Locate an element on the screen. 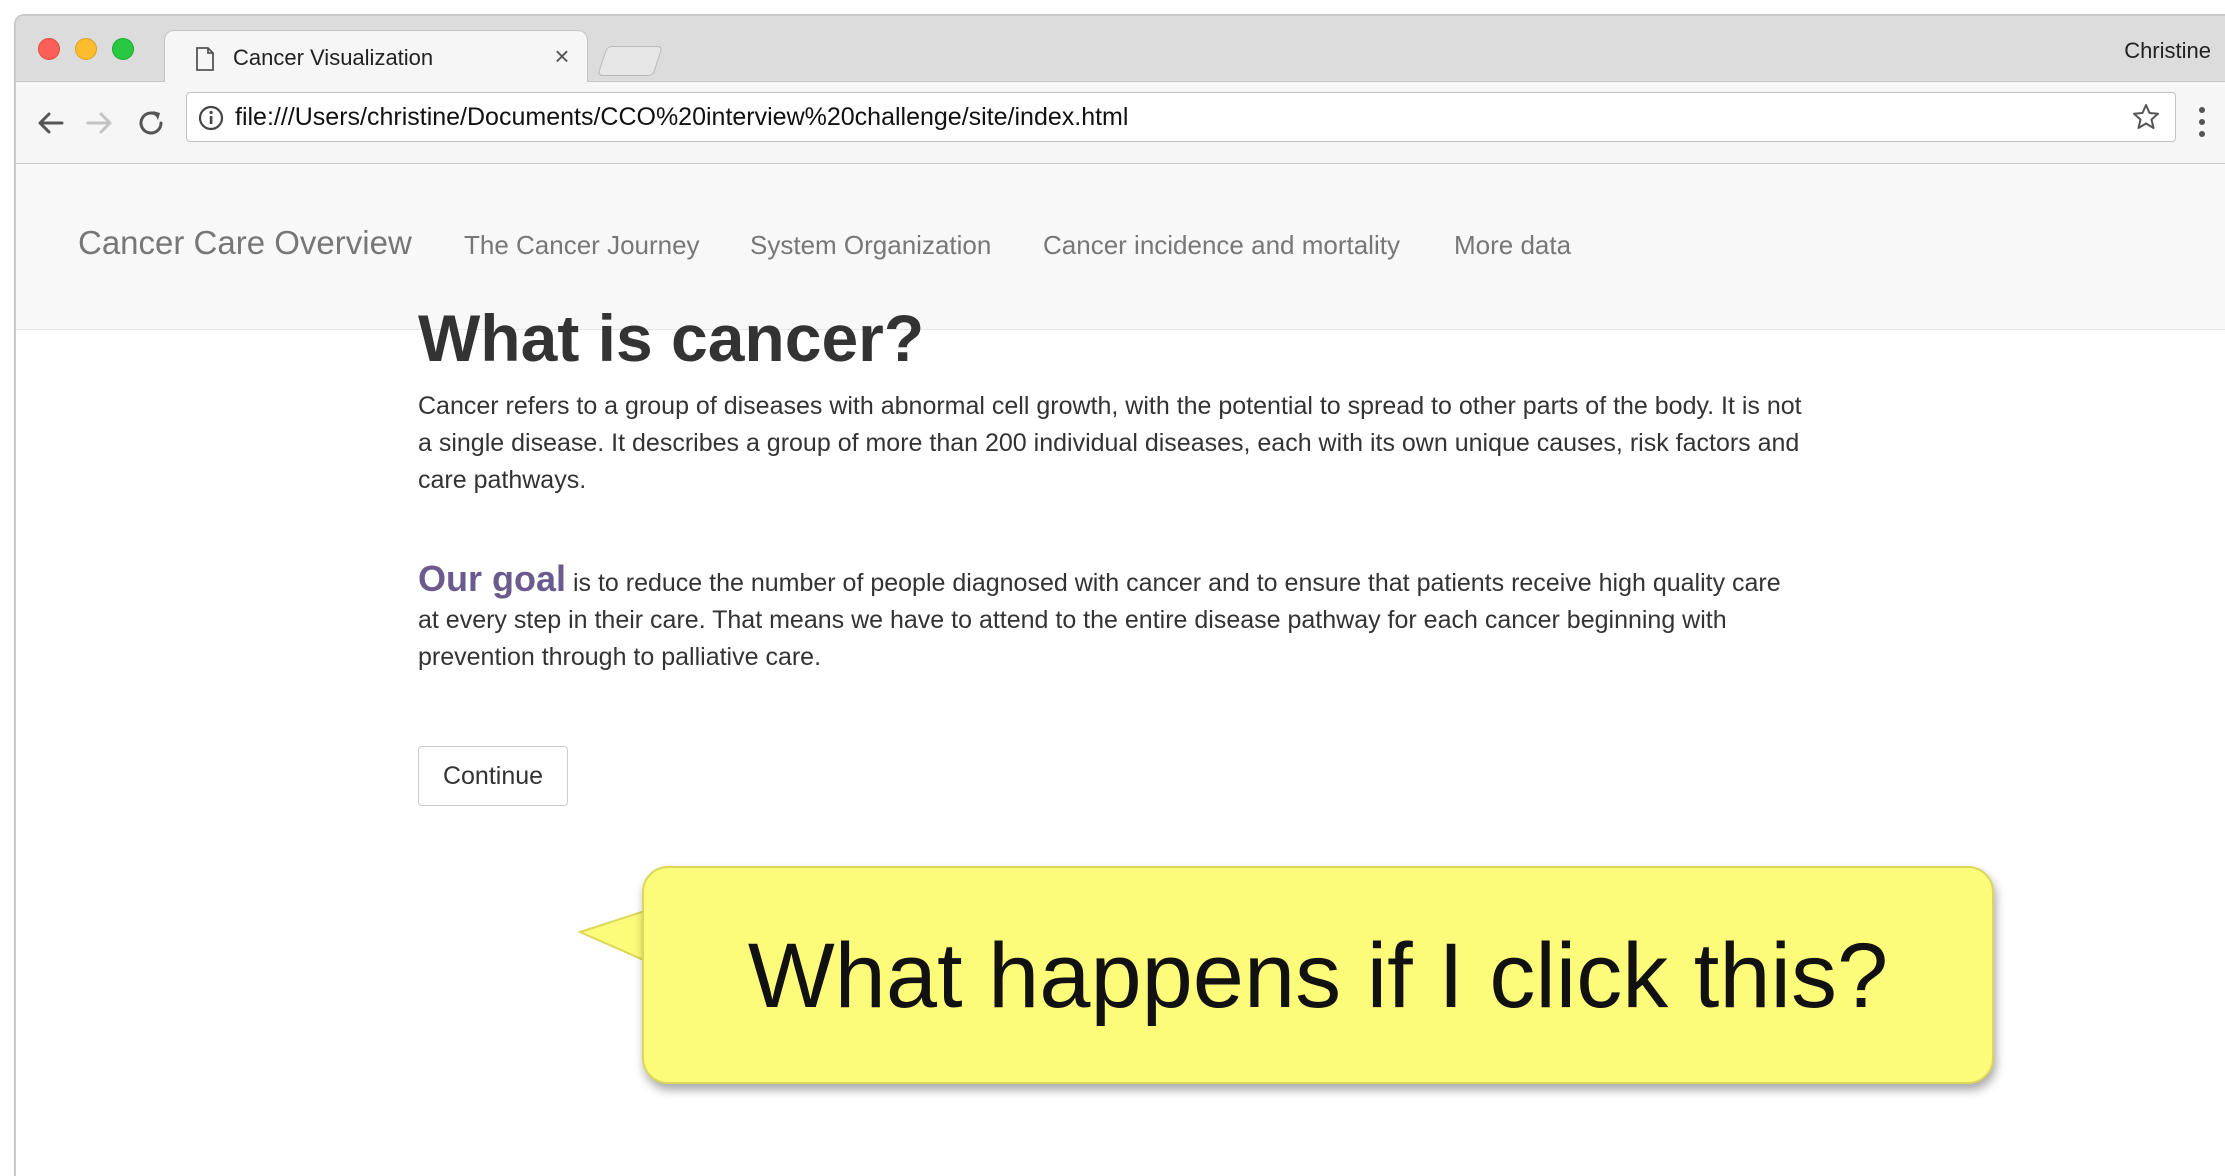 The image size is (2225, 1176). profile-name: Christine is located at coordinates (2167, 51).